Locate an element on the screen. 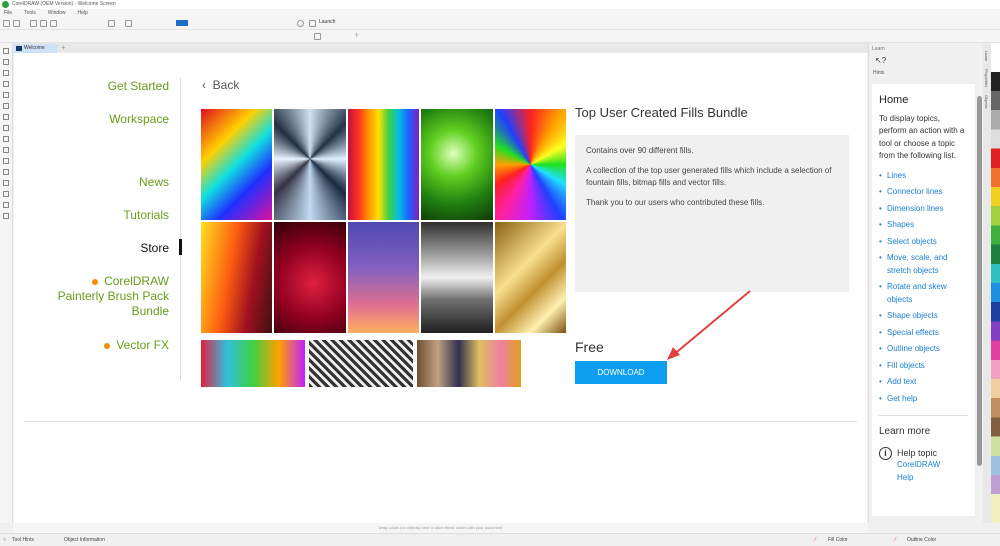 The width and height of the screenshot is (1000, 546). back-button: ‹ Back is located at coordinates (220, 85).